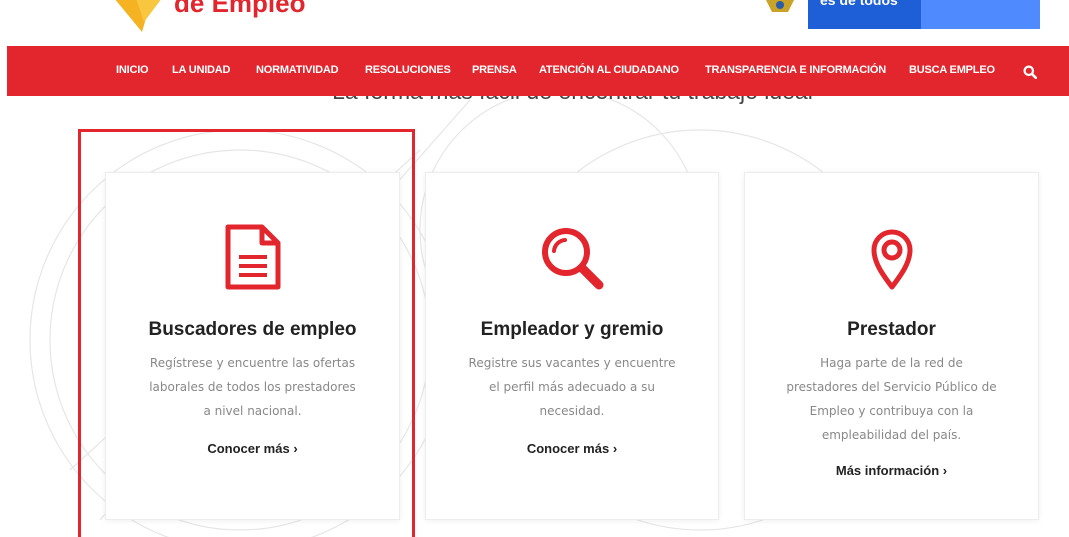 This screenshot has width=1069, height=537. What do you see at coordinates (201, 70) in the screenshot?
I see `nav-item-la-unidad: LA UNIDAD` at bounding box center [201, 70].